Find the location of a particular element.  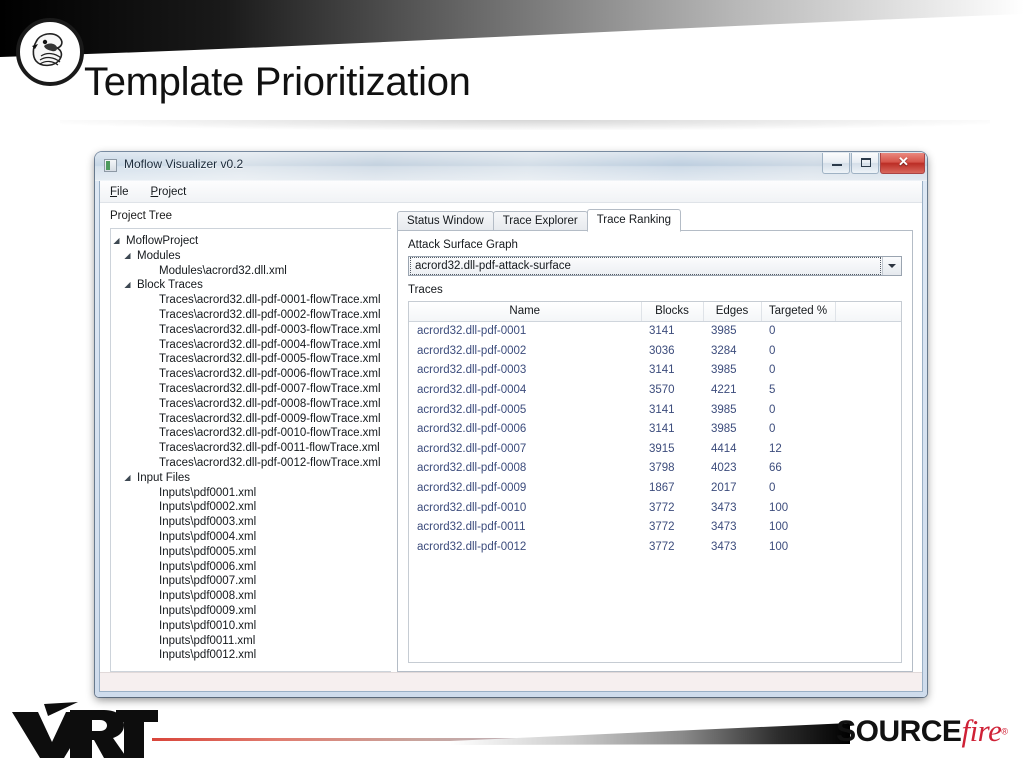

tree-node: Inputs\pdf0008.xml is located at coordinates (251, 596).